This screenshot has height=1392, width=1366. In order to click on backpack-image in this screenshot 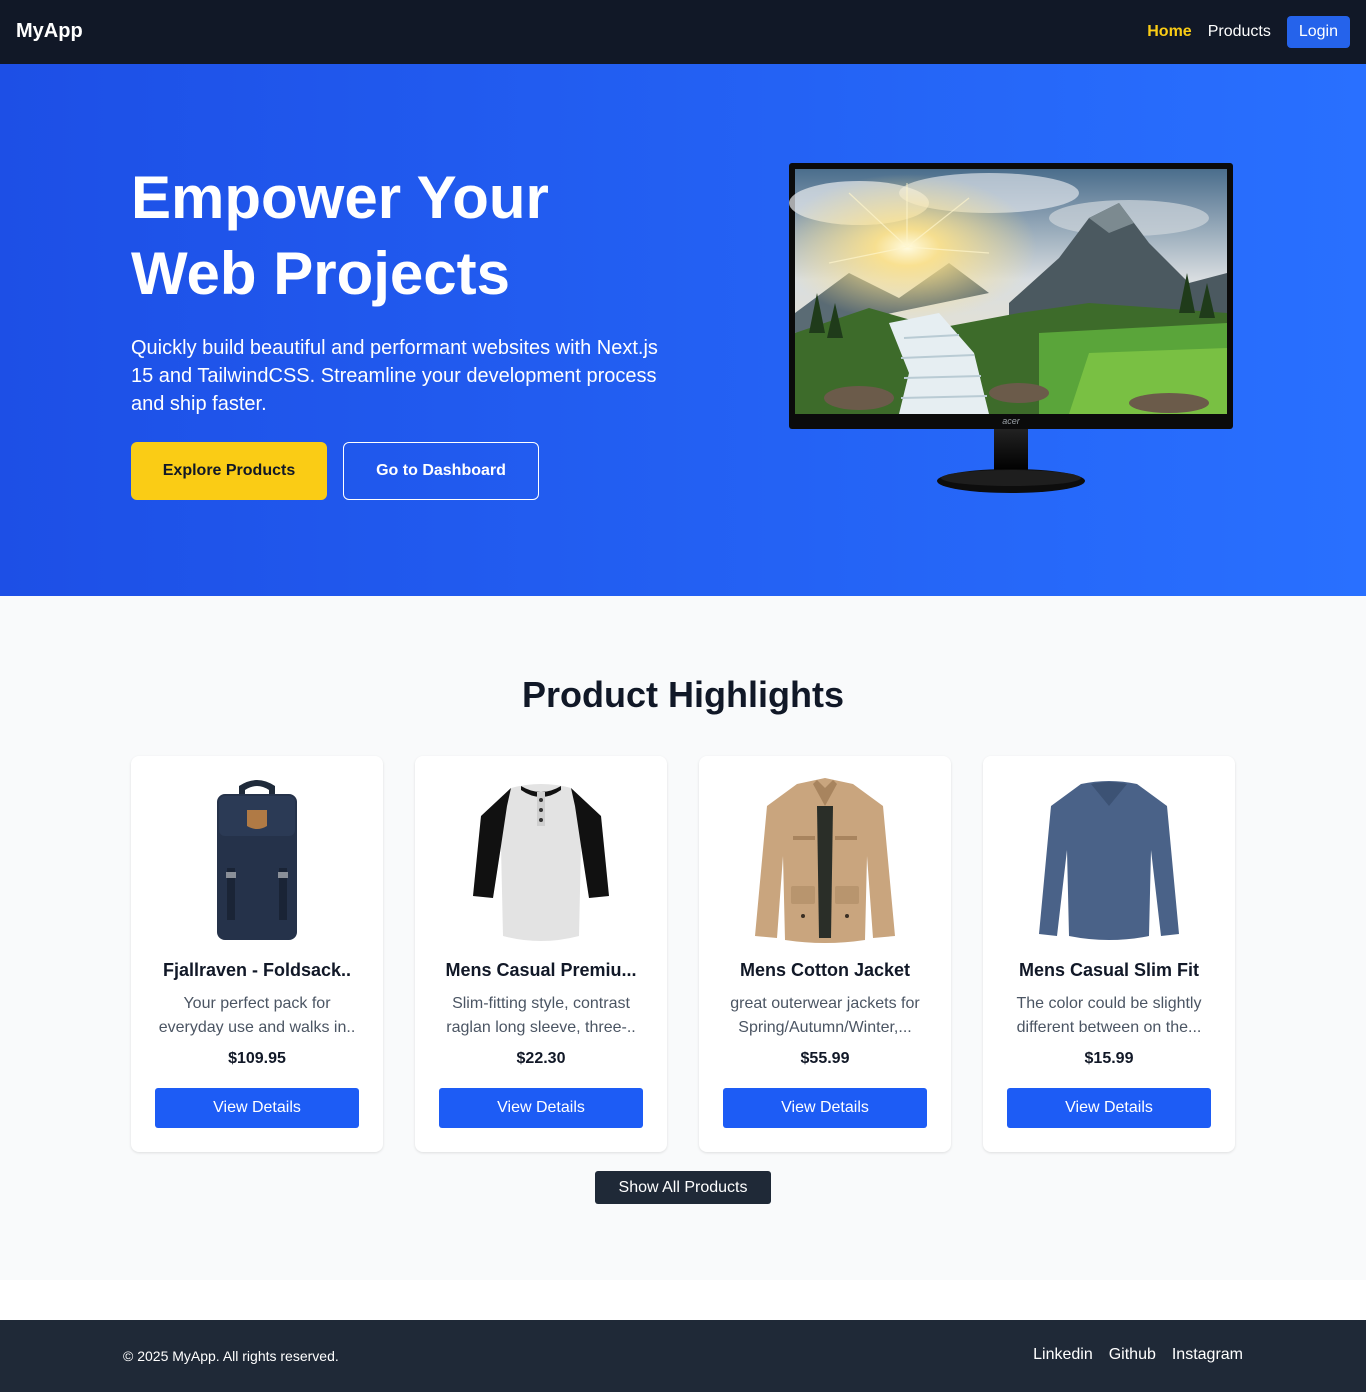, I will do `click(257, 860)`.